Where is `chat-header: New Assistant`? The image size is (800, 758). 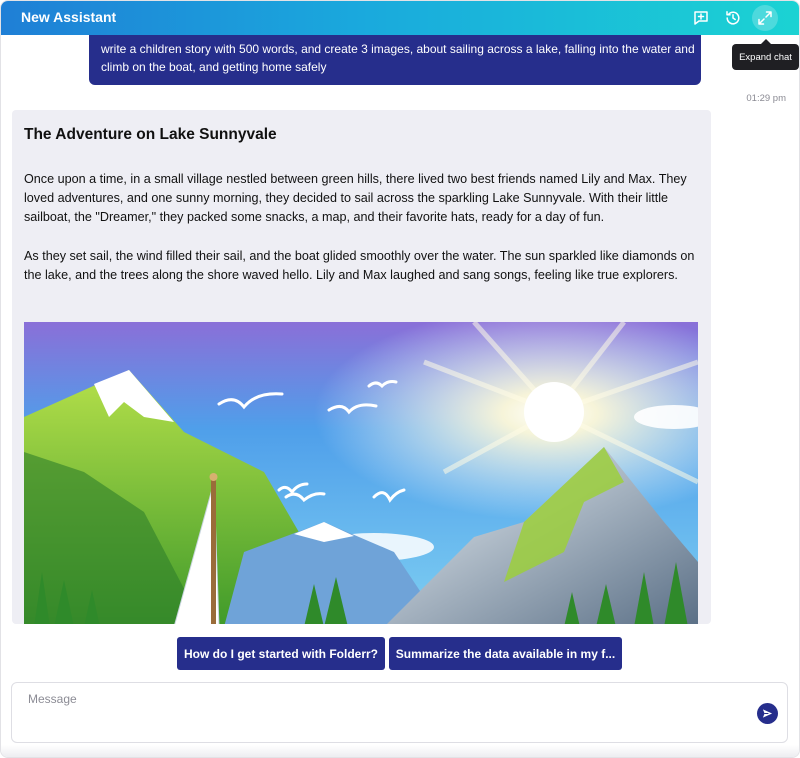 chat-header: New Assistant is located at coordinates (400, 18).